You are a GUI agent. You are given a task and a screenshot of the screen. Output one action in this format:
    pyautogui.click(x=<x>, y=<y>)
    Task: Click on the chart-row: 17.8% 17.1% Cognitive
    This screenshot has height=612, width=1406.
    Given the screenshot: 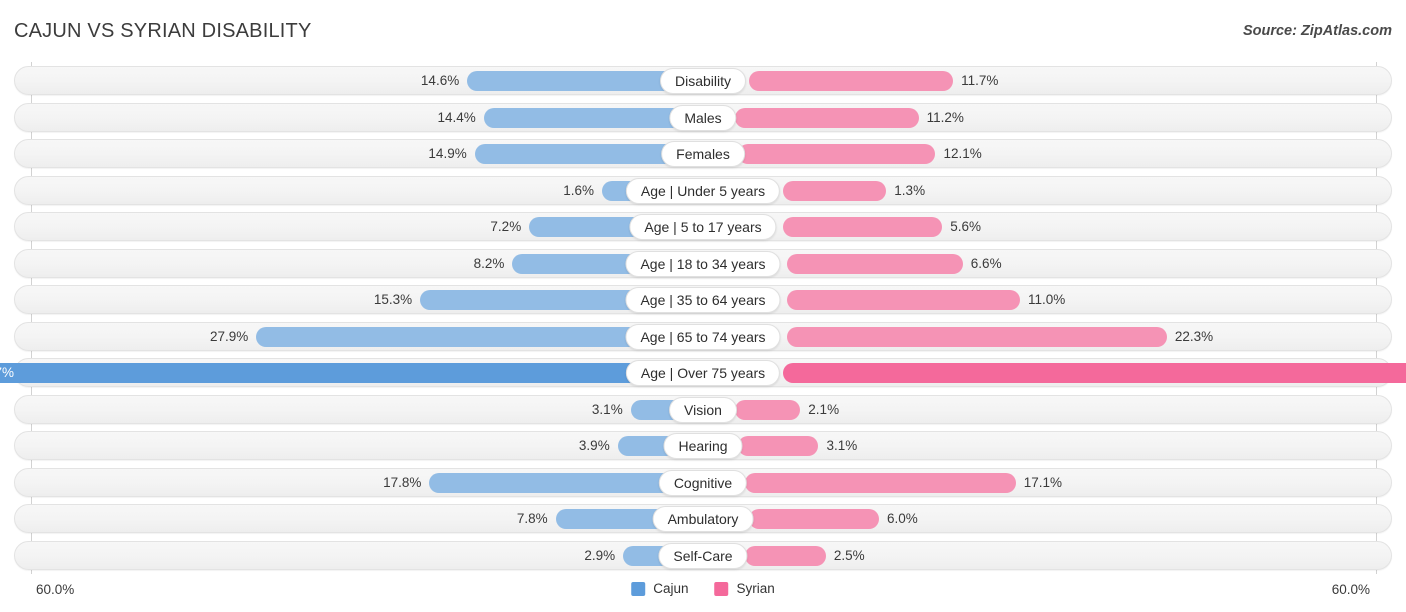 What is the action you would take?
    pyautogui.click(x=703, y=482)
    